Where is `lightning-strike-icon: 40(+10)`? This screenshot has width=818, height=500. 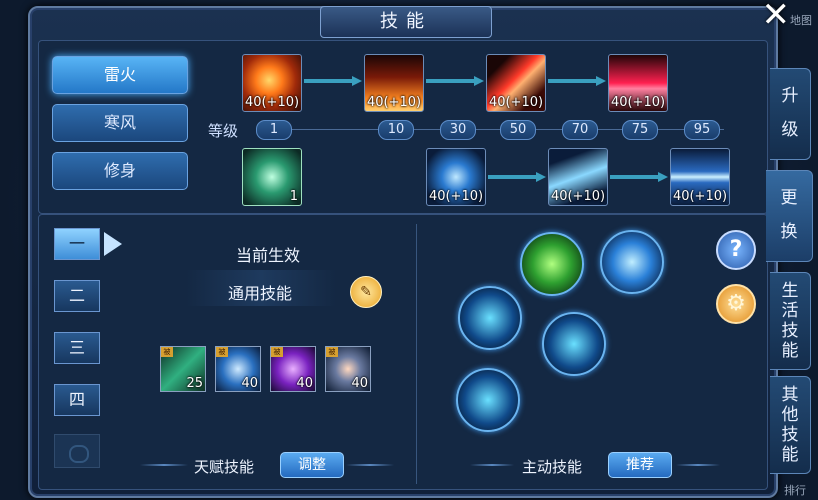
lightning-strike-icon: 40(+10) is located at coordinates (578, 177).